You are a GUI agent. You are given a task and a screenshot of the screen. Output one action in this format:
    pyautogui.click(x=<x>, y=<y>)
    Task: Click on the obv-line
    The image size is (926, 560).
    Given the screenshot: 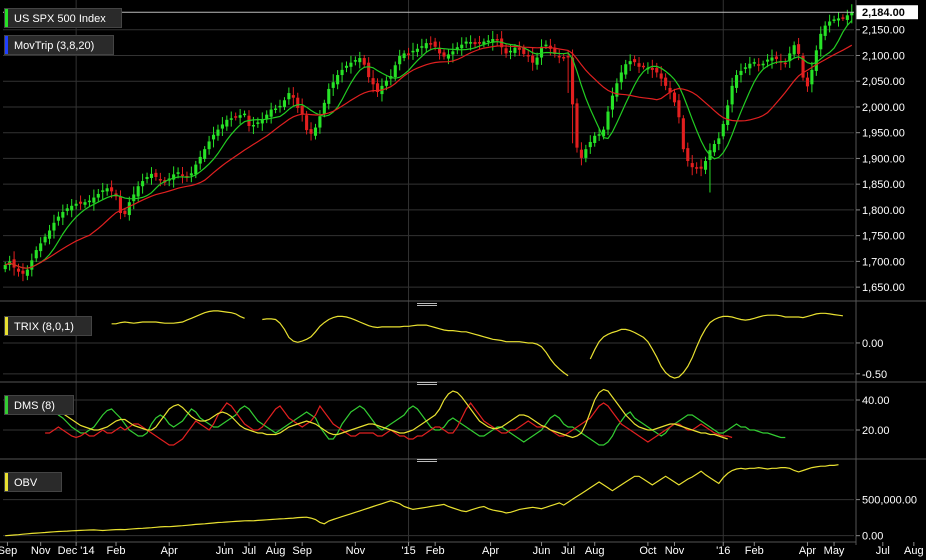 What is the action you would take?
    pyautogui.click(x=422, y=500)
    